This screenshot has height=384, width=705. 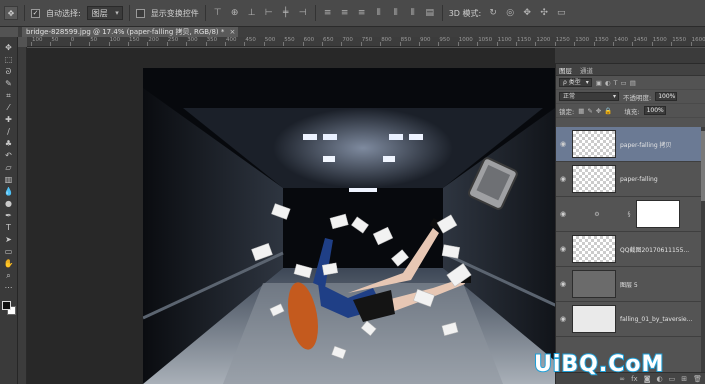 What do you see at coordinates (621, 40) in the screenshot?
I see `ruler-tick-label: 1400` at bounding box center [621, 40].